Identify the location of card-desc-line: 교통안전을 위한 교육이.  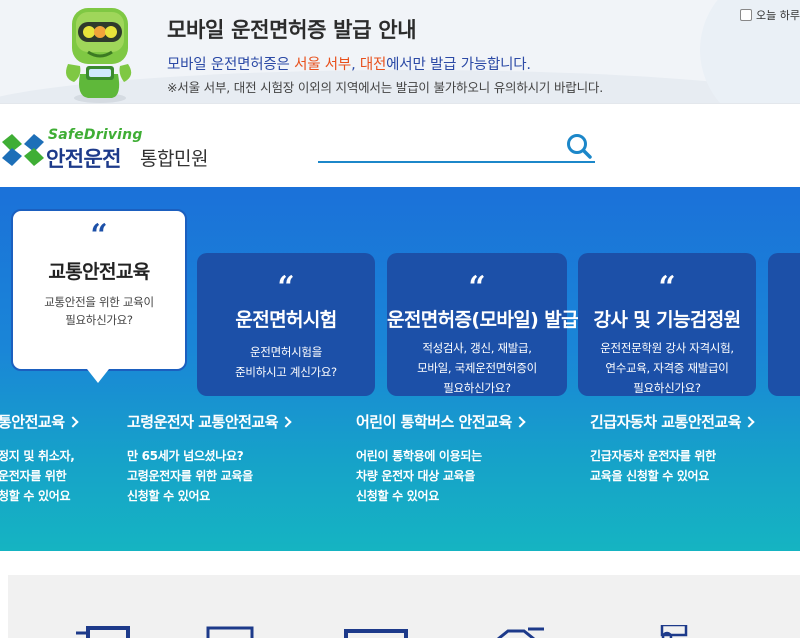
(99, 302).